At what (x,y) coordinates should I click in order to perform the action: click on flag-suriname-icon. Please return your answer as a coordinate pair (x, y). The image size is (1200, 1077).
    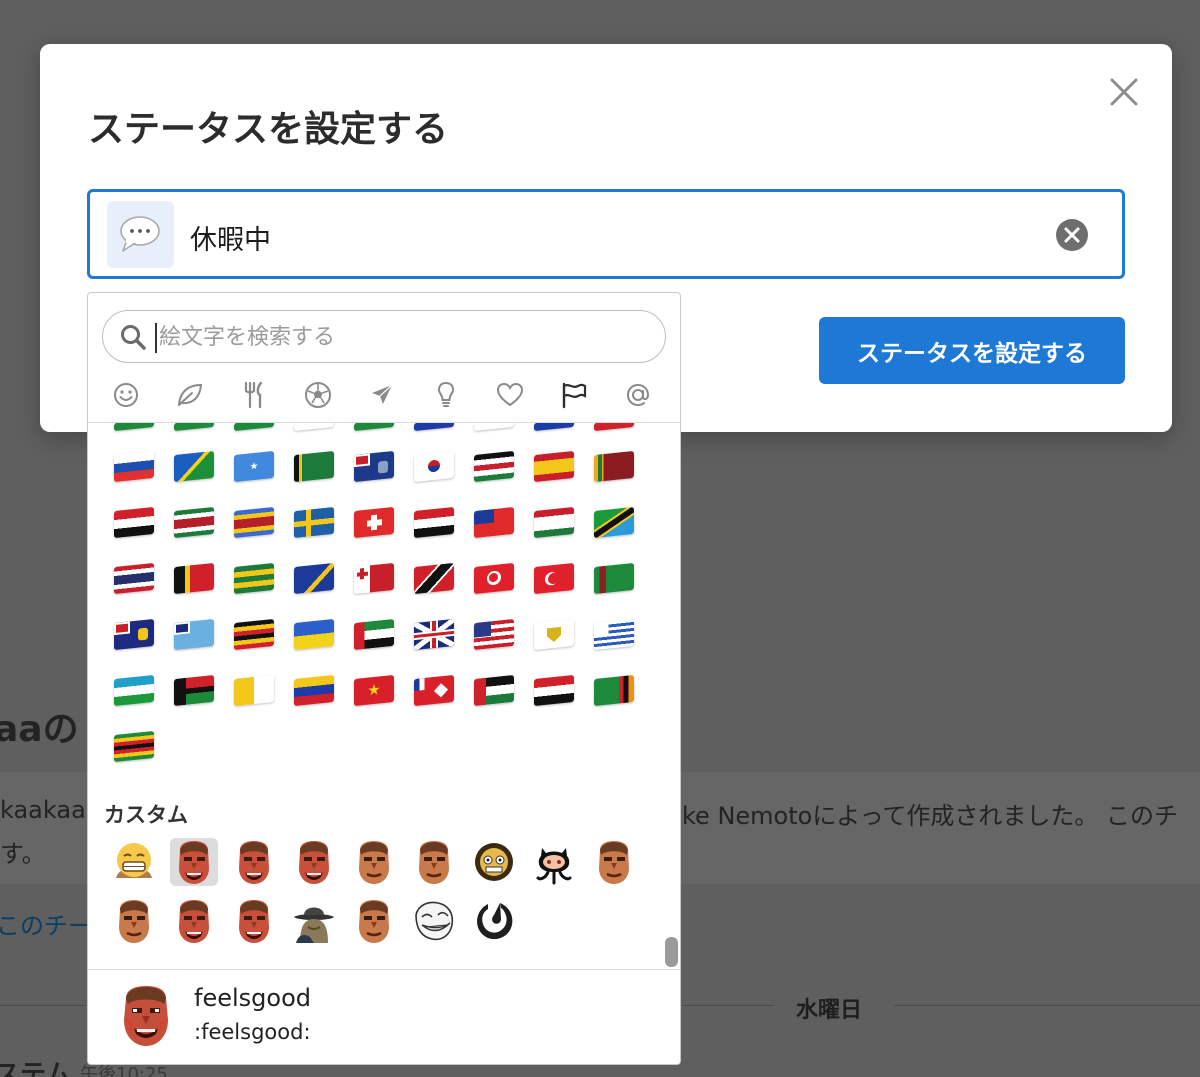
    Looking at the image, I should click on (194, 522).